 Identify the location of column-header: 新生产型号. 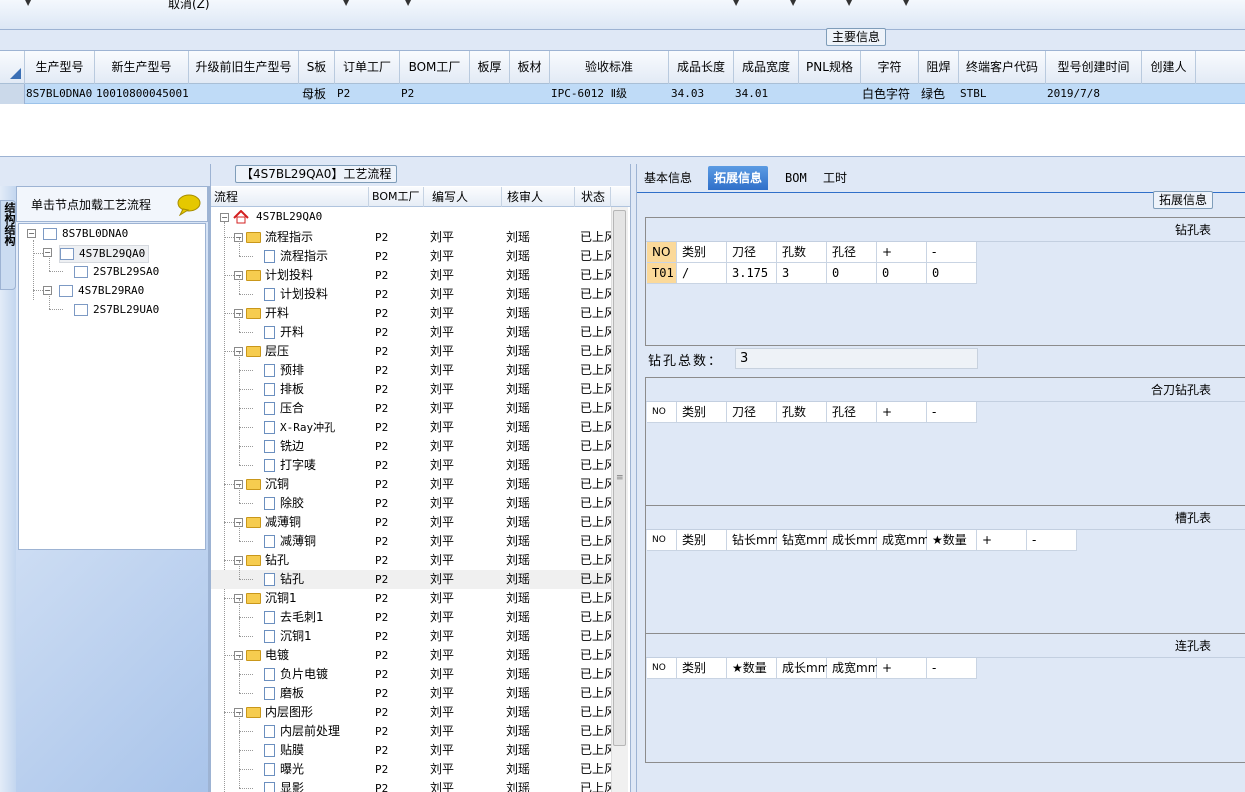
(142, 67).